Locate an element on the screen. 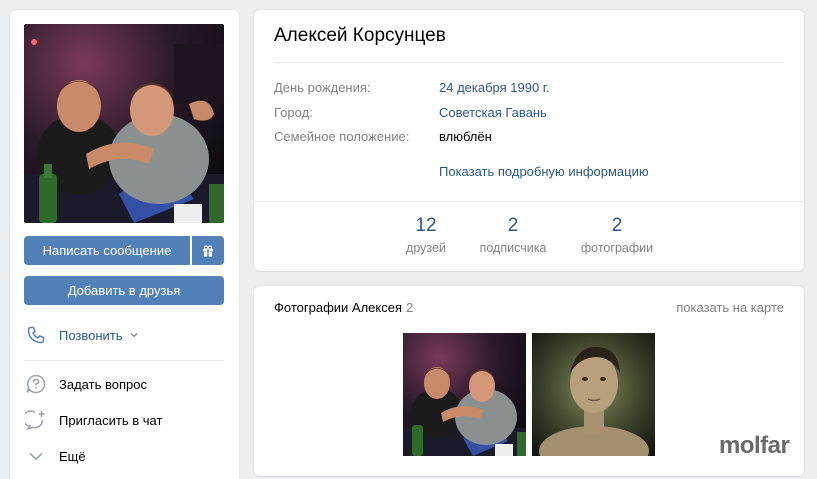 This screenshot has height=479, width=817. followers-counter: 2 подписчика is located at coordinates (513, 235).